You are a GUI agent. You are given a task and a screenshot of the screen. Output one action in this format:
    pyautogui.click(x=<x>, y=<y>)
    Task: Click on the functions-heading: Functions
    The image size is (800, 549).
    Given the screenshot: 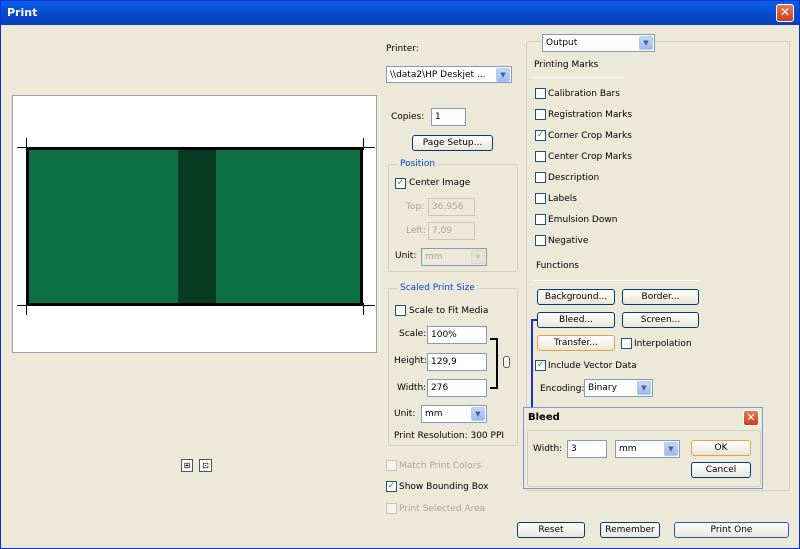 What is the action you would take?
    pyautogui.click(x=557, y=266)
    